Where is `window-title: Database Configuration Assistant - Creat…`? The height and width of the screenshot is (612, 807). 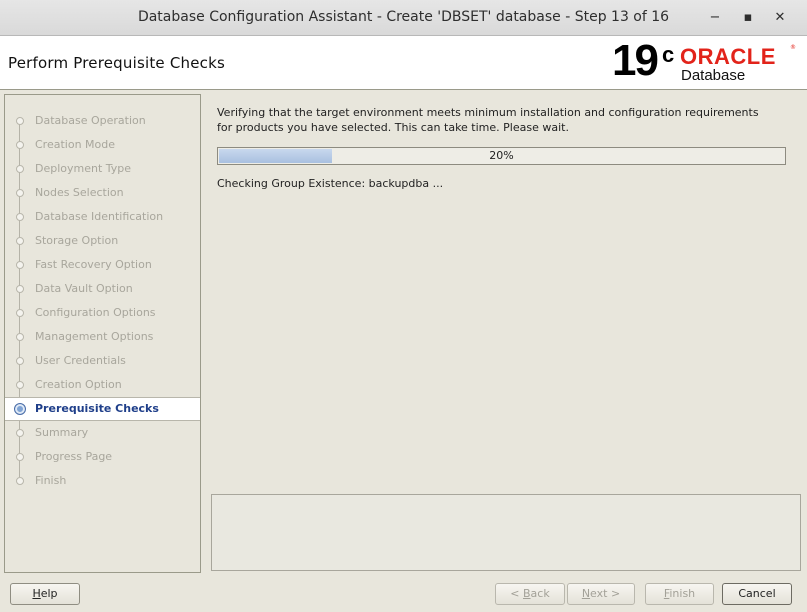 window-title: Database Configuration Assistant - Creat… is located at coordinates (403, 17).